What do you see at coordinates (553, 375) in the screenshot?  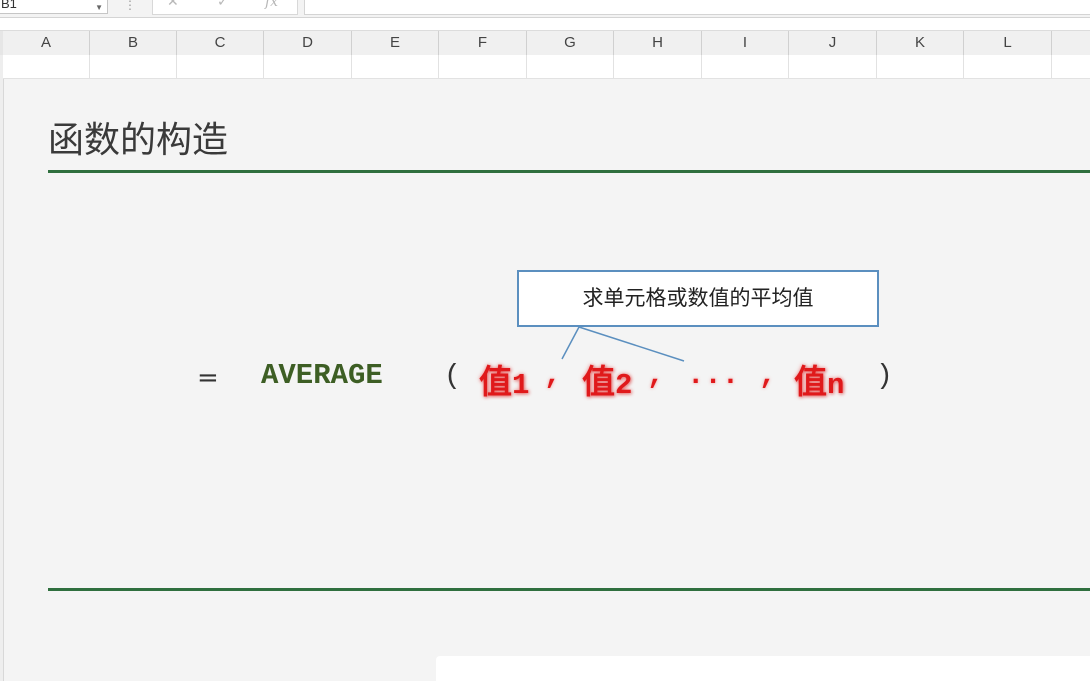 I see `comma-1: ,` at bounding box center [553, 375].